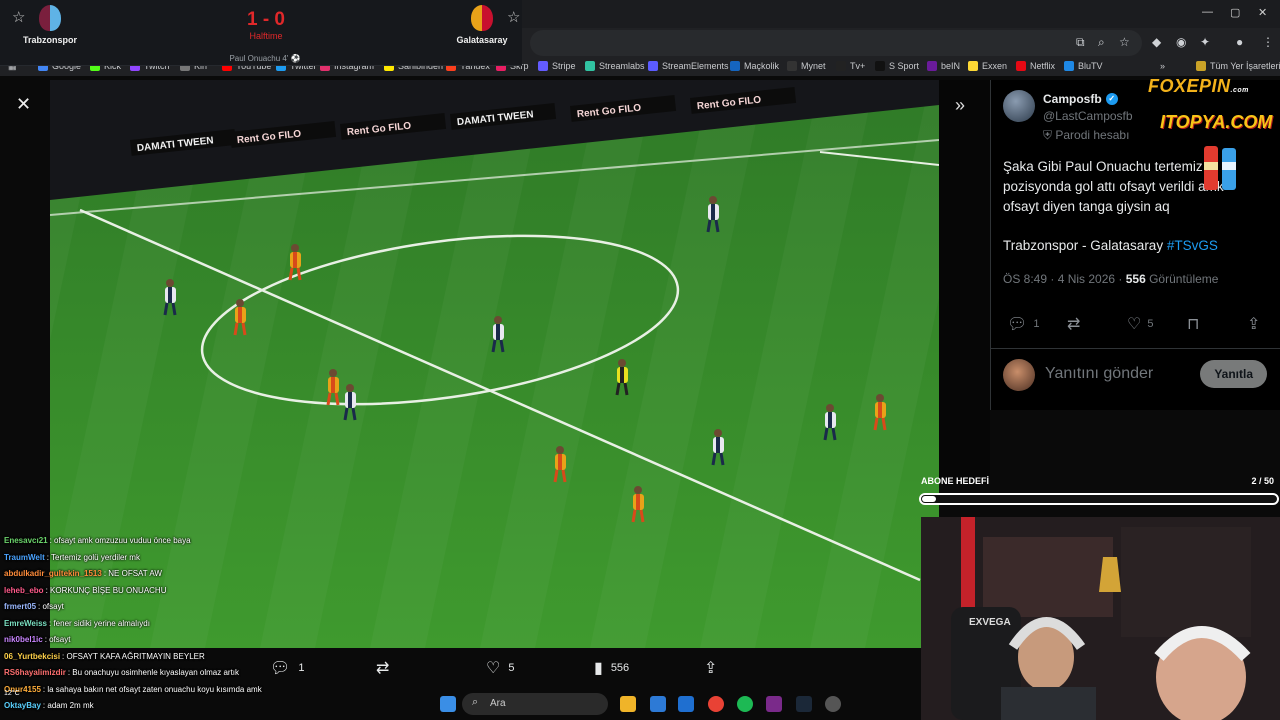 Image resolution: width=1280 pixels, height=720 pixels. Describe the element at coordinates (557, 66) in the screenshot. I see `bookmark-item: Stripe` at that location.